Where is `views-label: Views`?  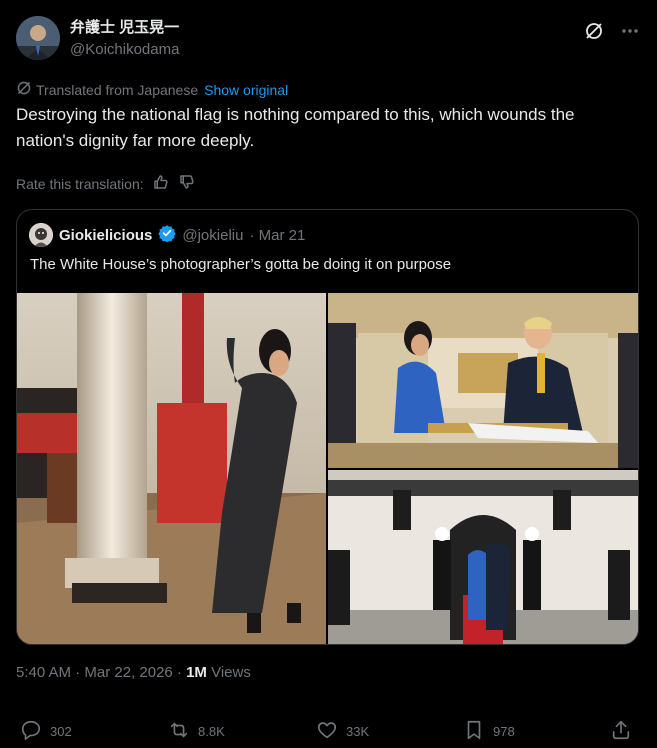 views-label: Views is located at coordinates (228, 672).